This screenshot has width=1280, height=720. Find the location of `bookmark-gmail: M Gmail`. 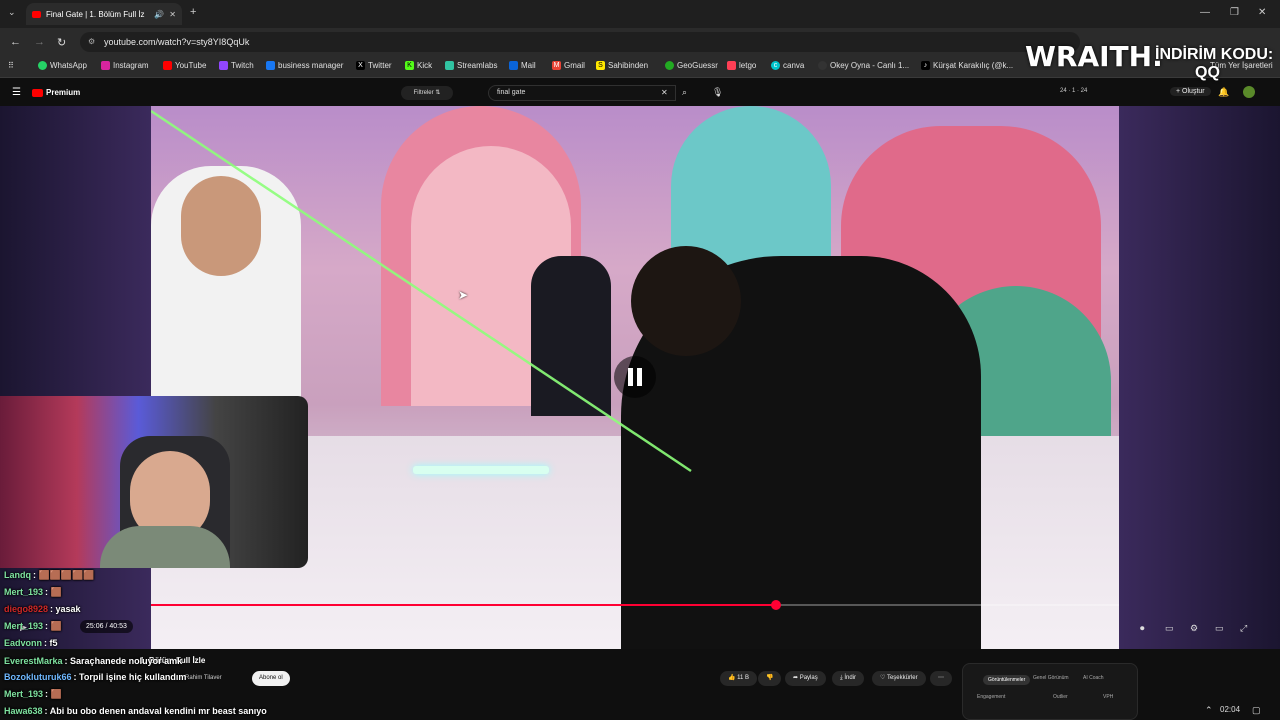

bookmark-gmail: M Gmail is located at coordinates (568, 65).